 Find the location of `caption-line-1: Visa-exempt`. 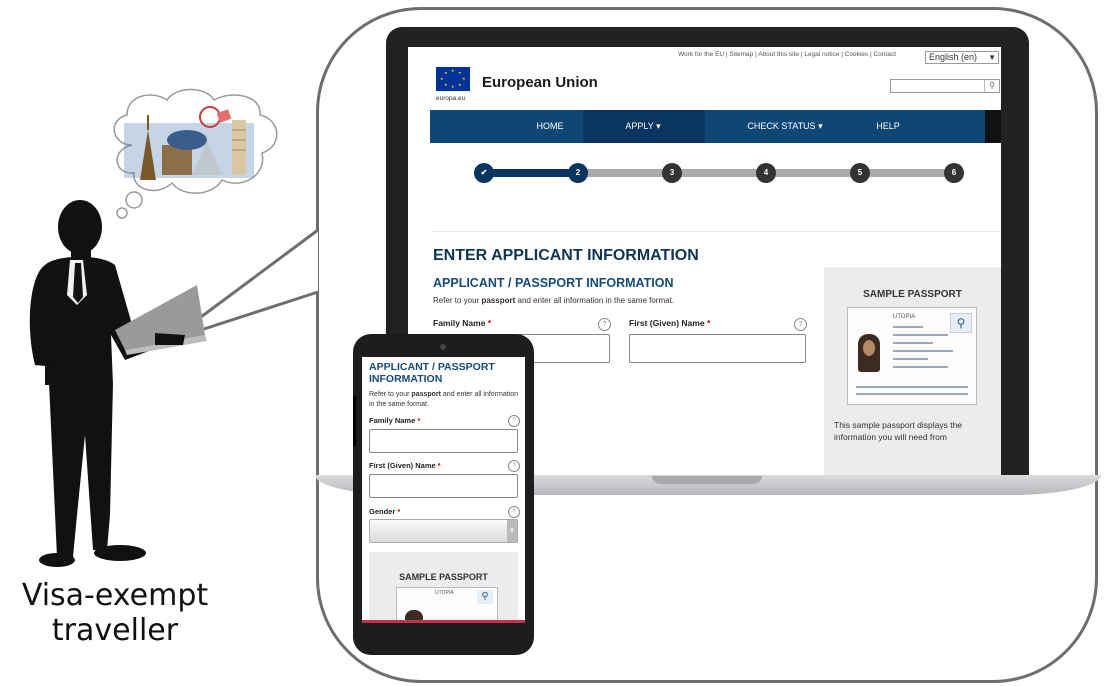

caption-line-1: Visa-exempt is located at coordinates (115, 595).